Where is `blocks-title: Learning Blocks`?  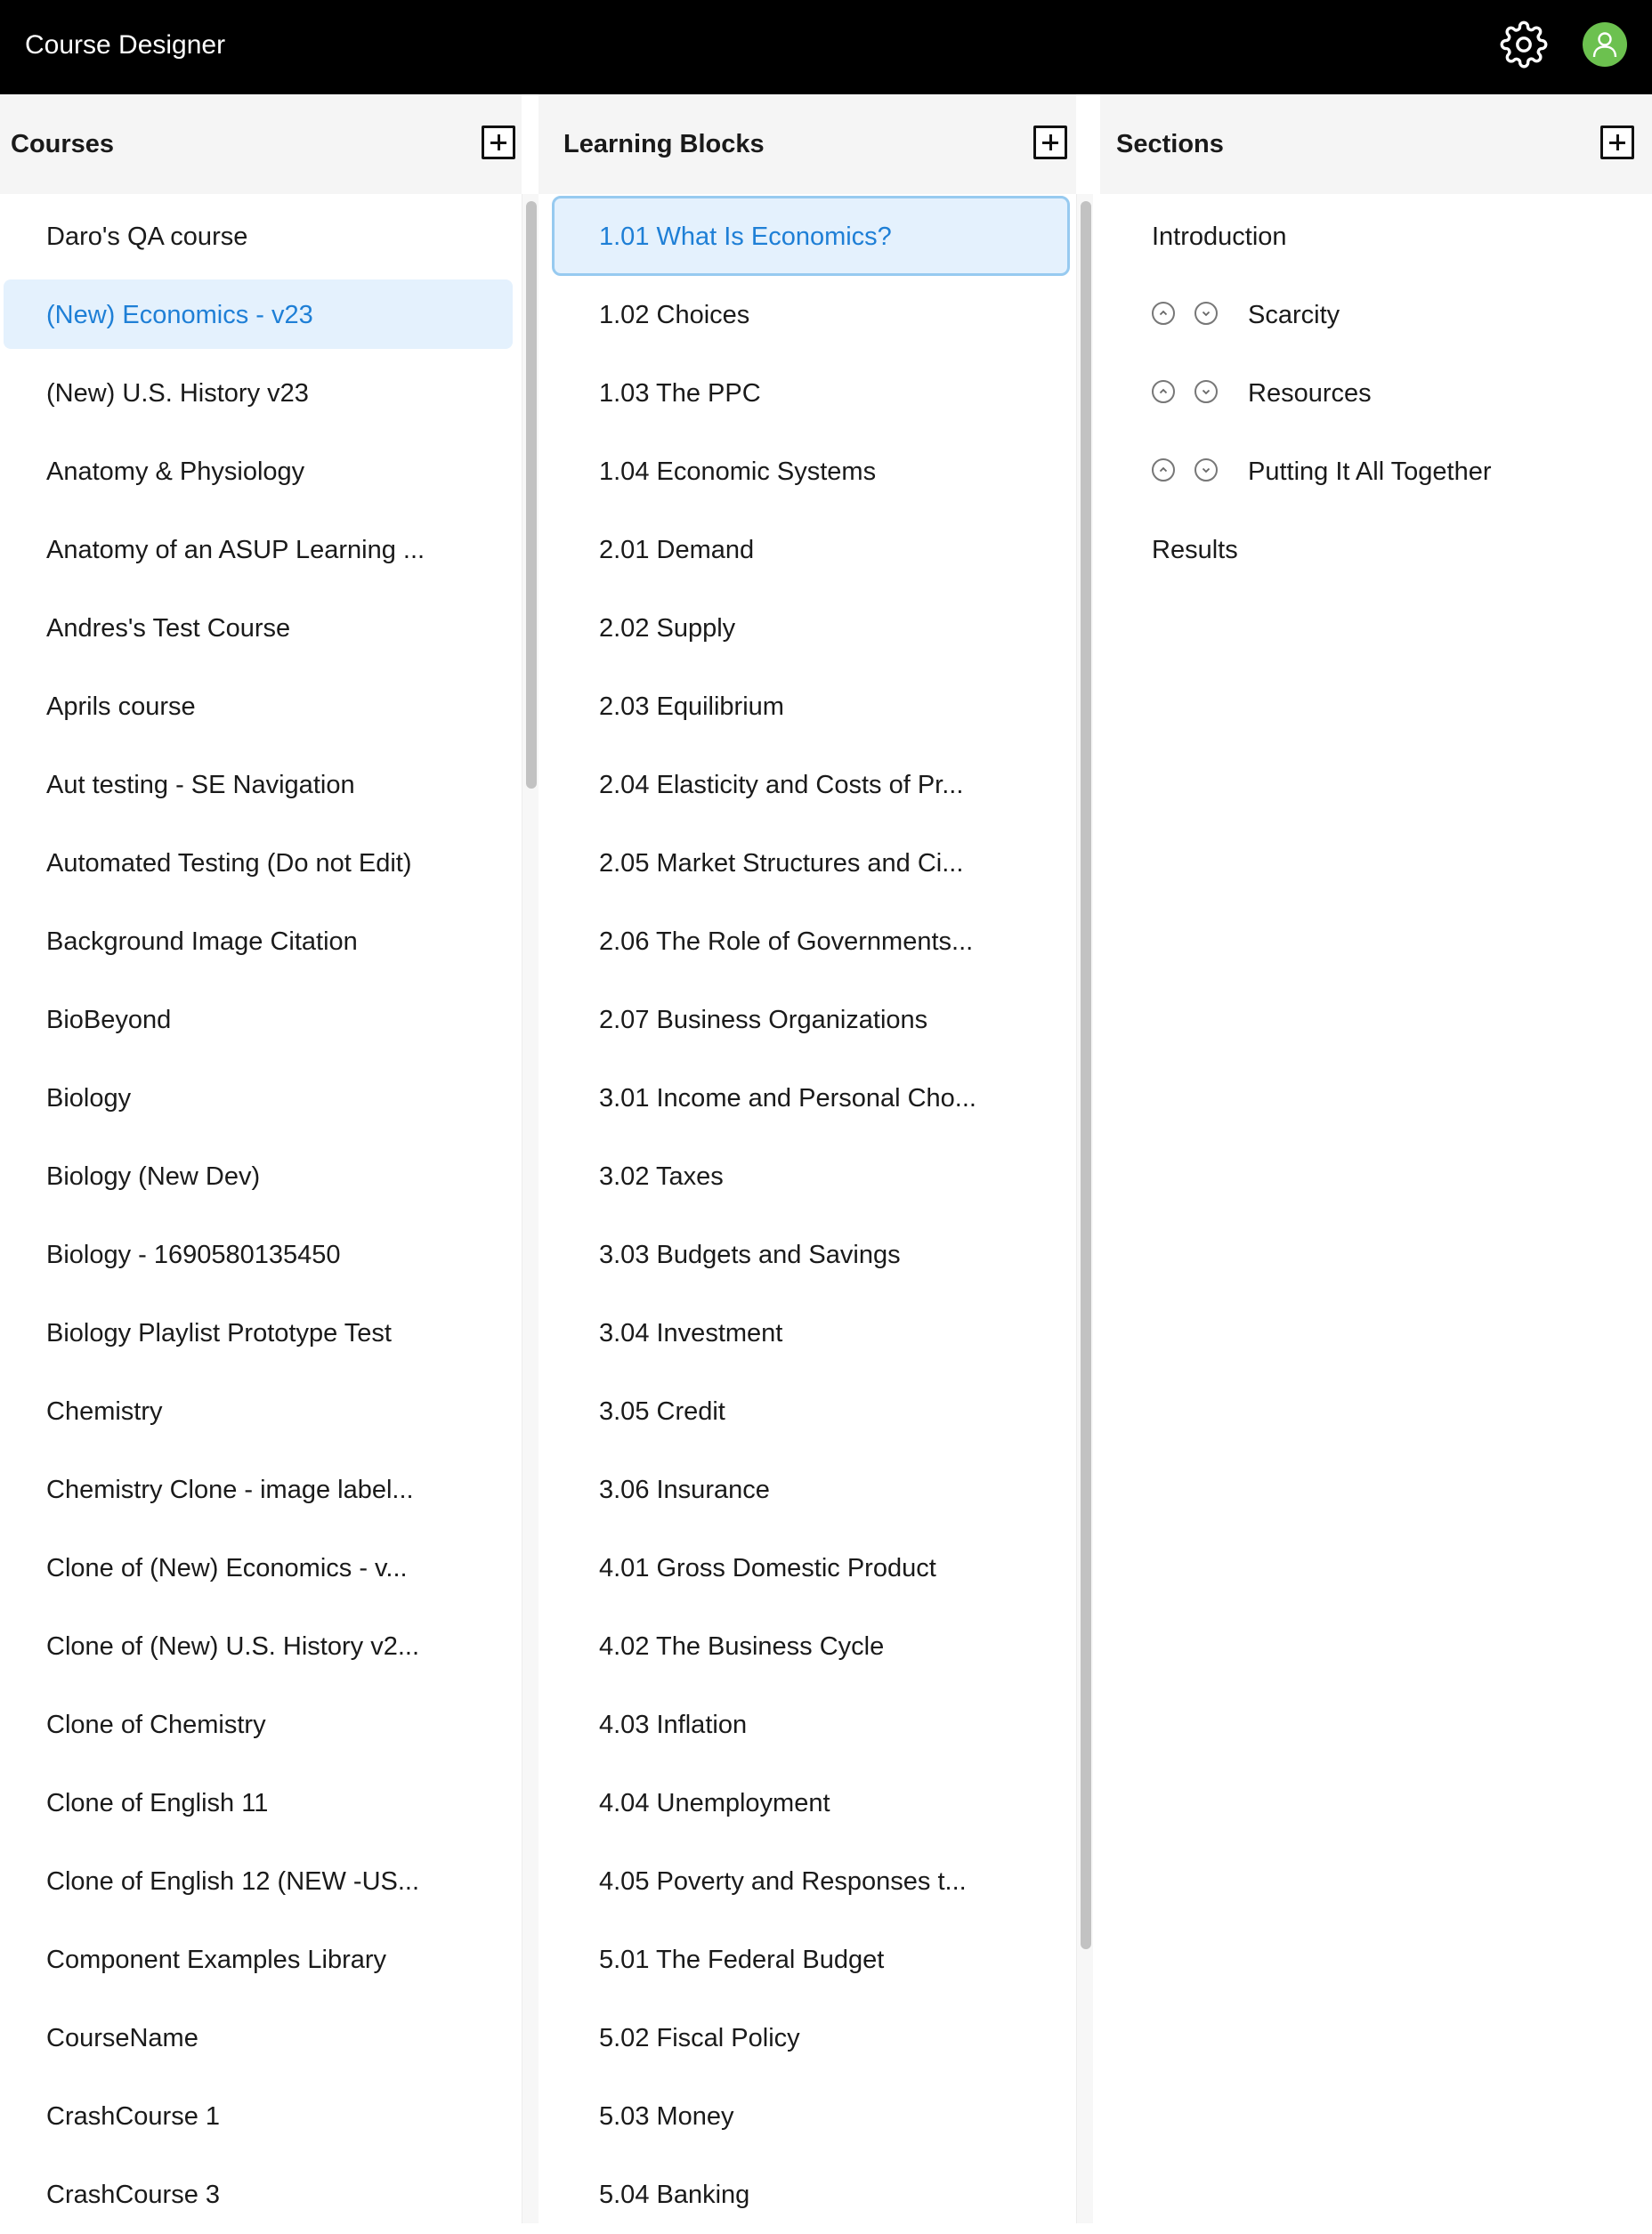 blocks-title: Learning Blocks is located at coordinates (664, 144).